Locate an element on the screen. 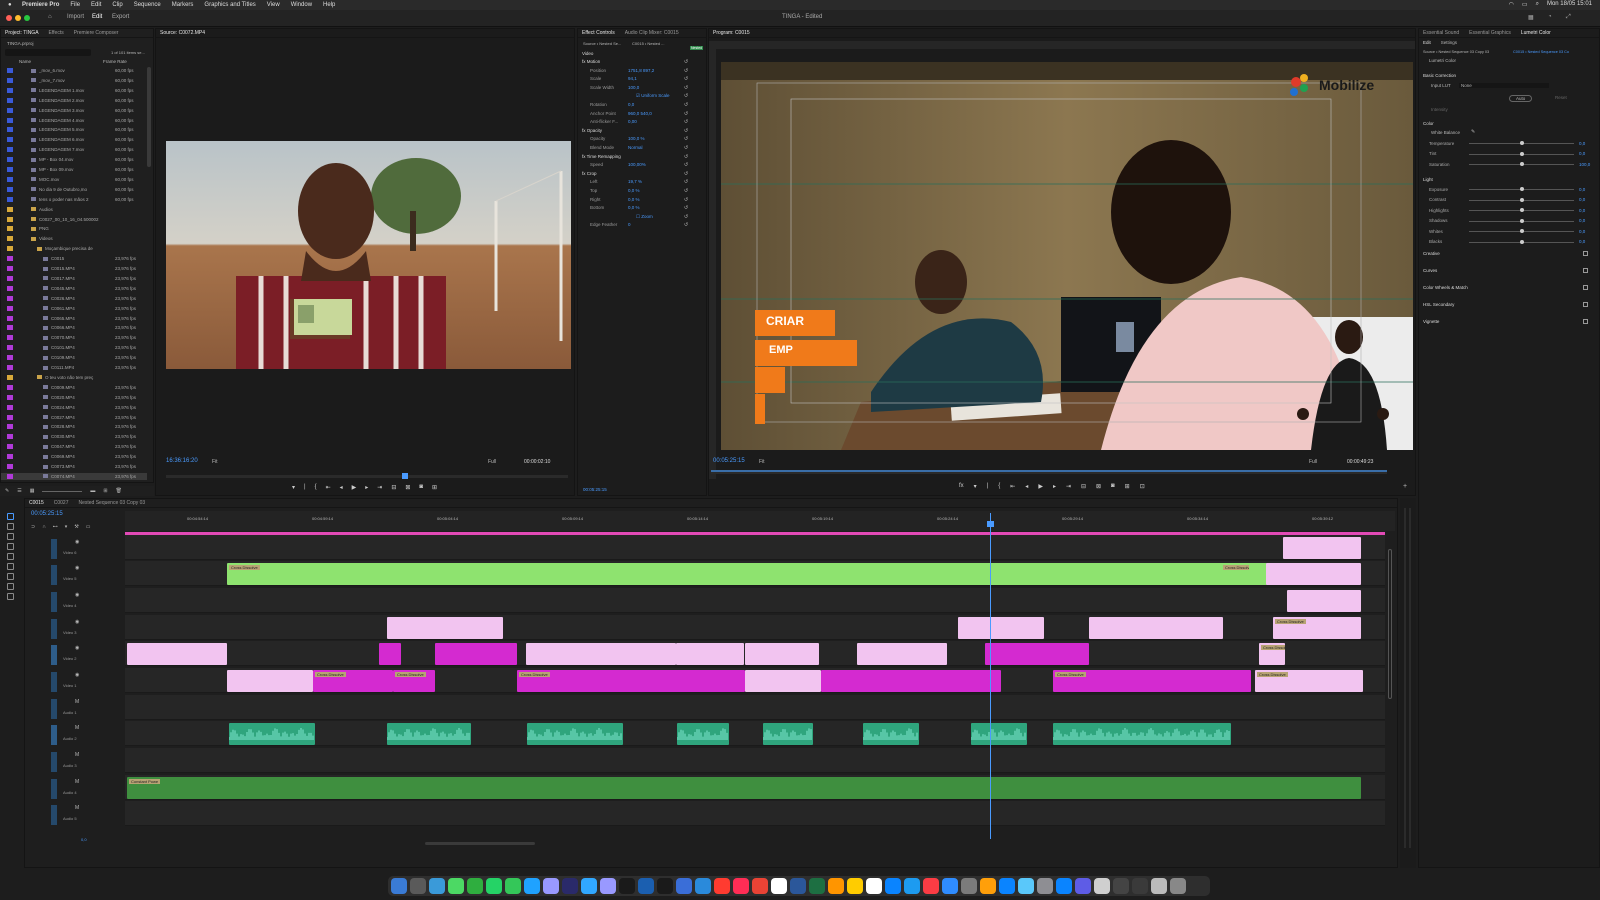 The image size is (1600, 900). column-name: Name is located at coordinates (25, 61).